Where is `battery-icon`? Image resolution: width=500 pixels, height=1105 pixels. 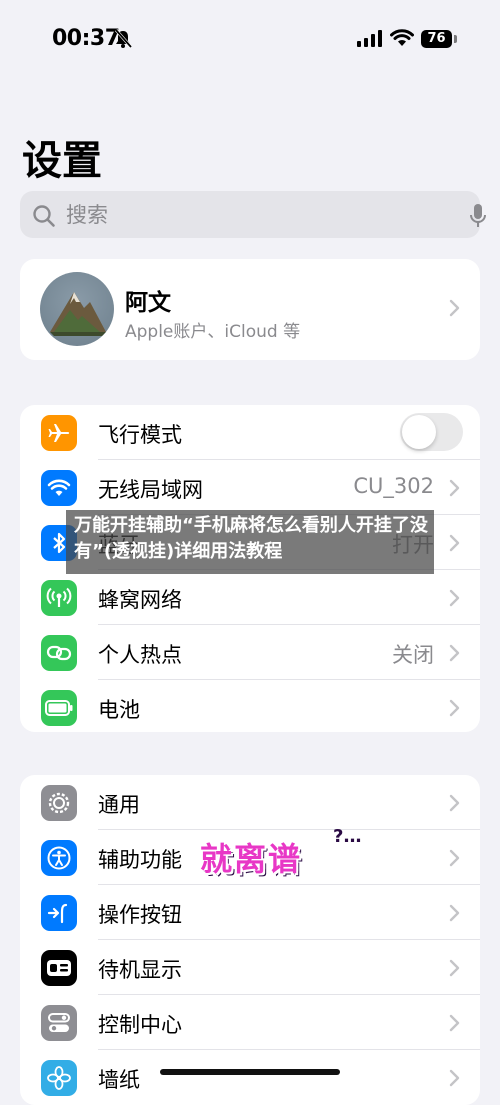 battery-icon is located at coordinates (59, 708).